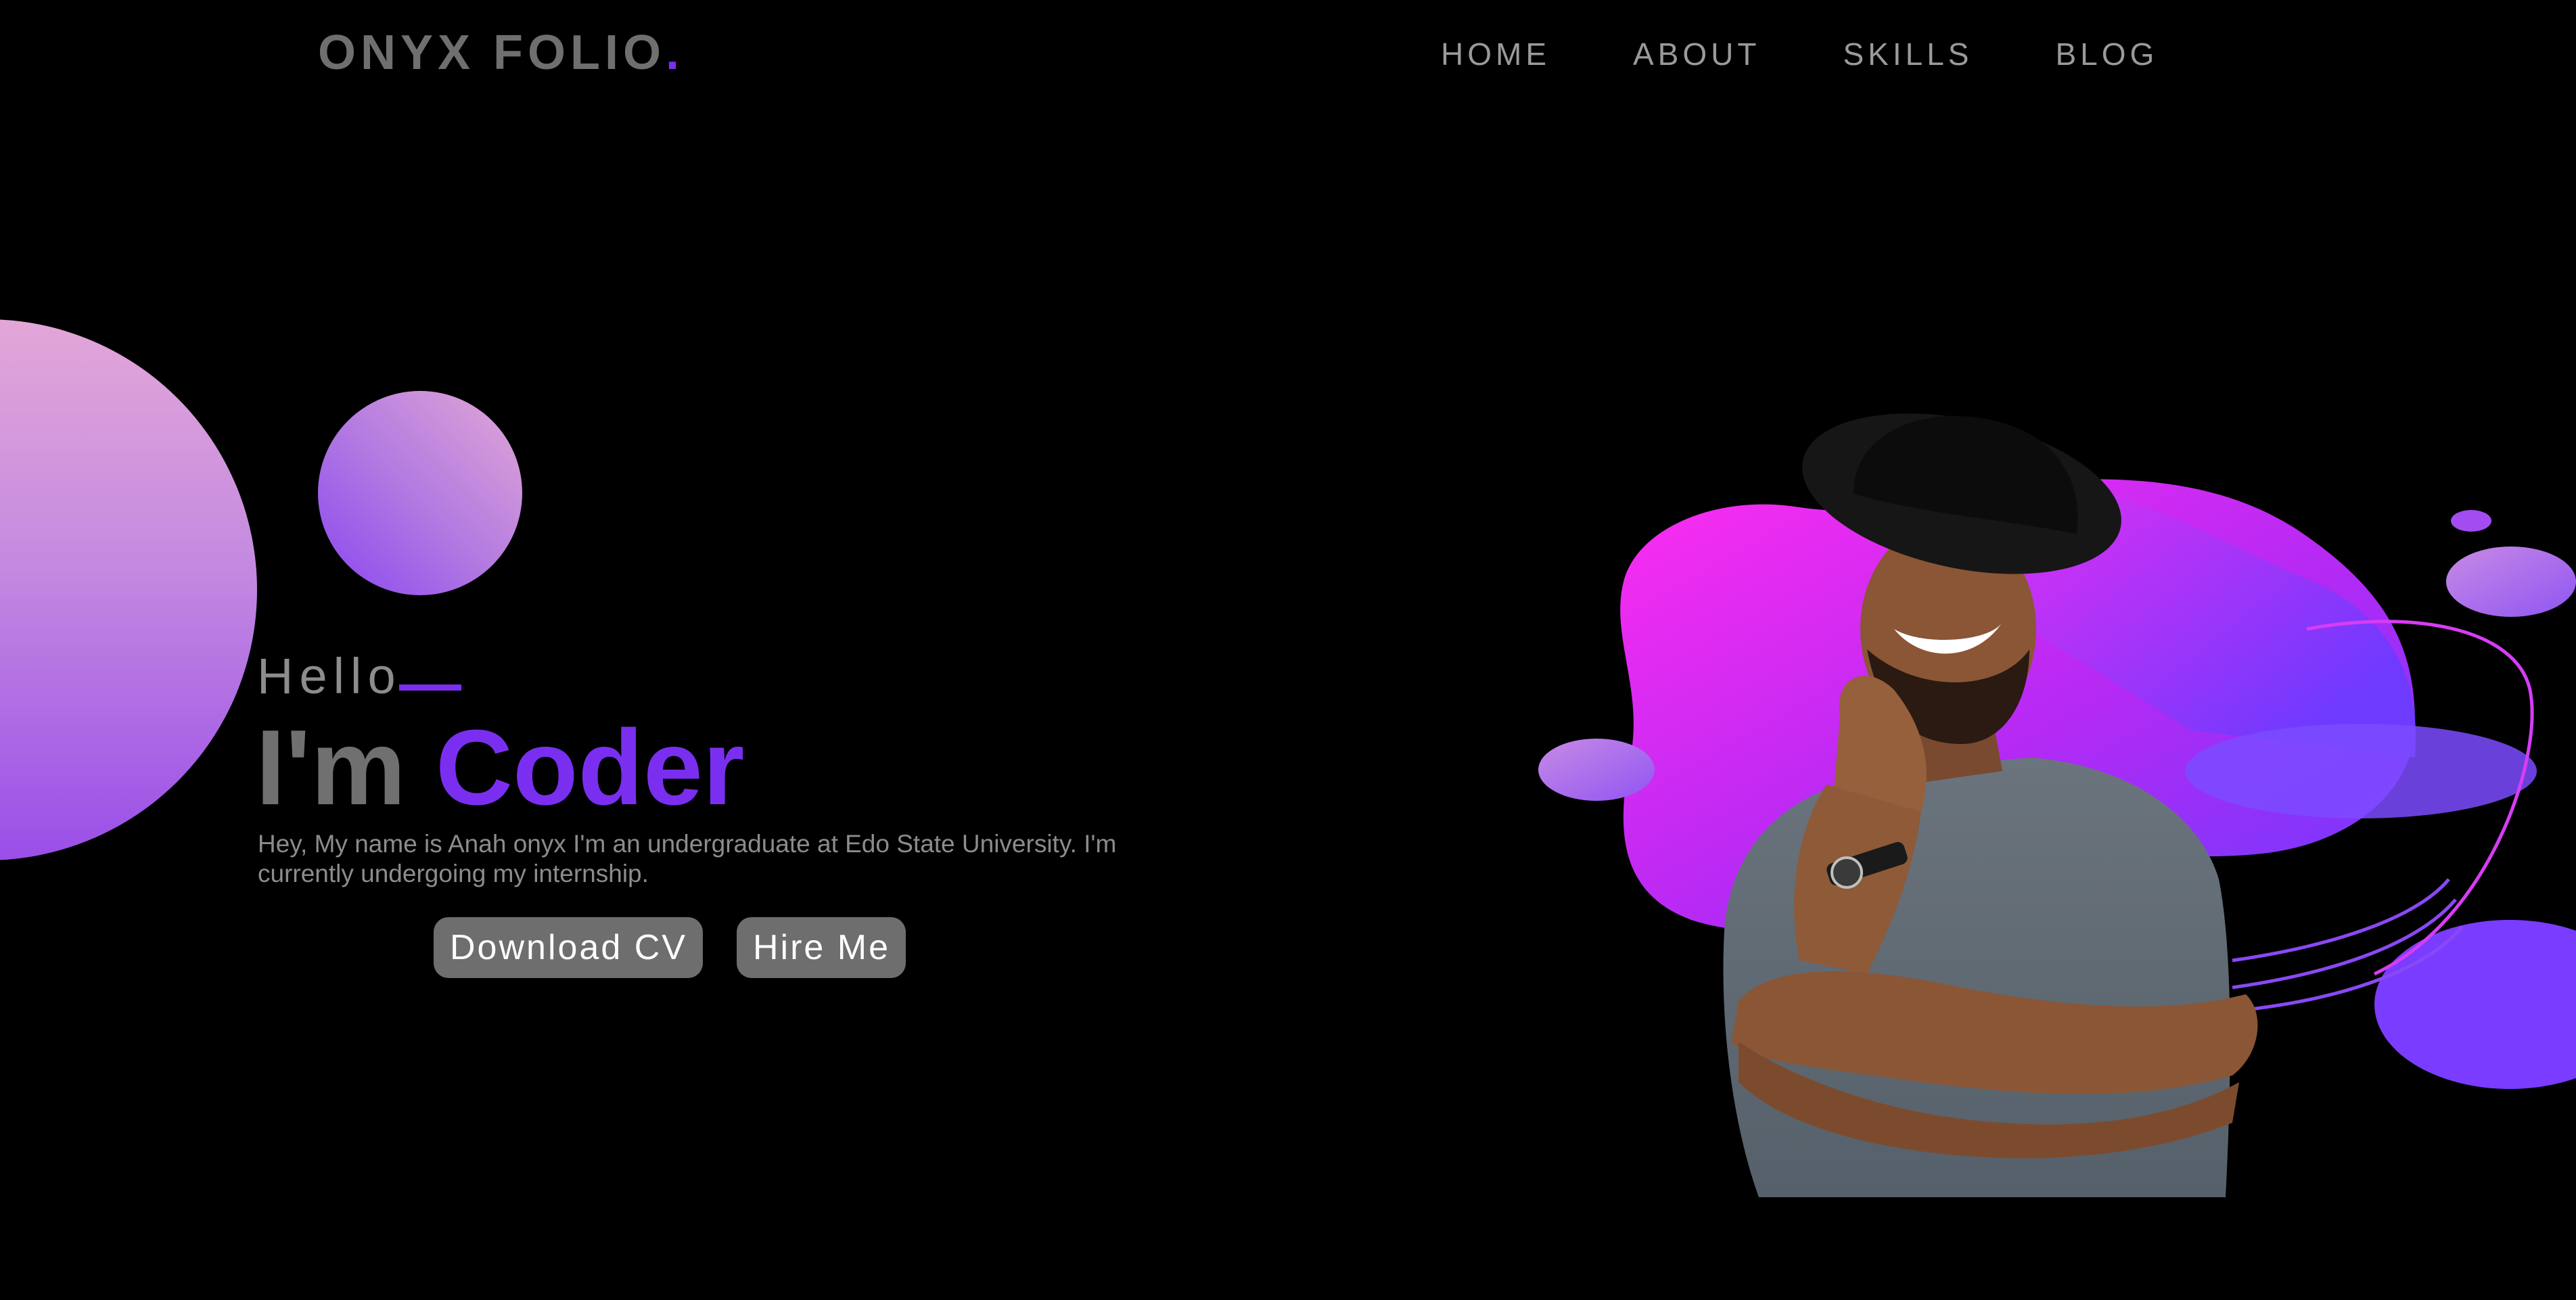 The image size is (2576, 1300). Describe the element at coordinates (821, 947) in the screenshot. I see `hire-me-button: Hire Me` at that location.